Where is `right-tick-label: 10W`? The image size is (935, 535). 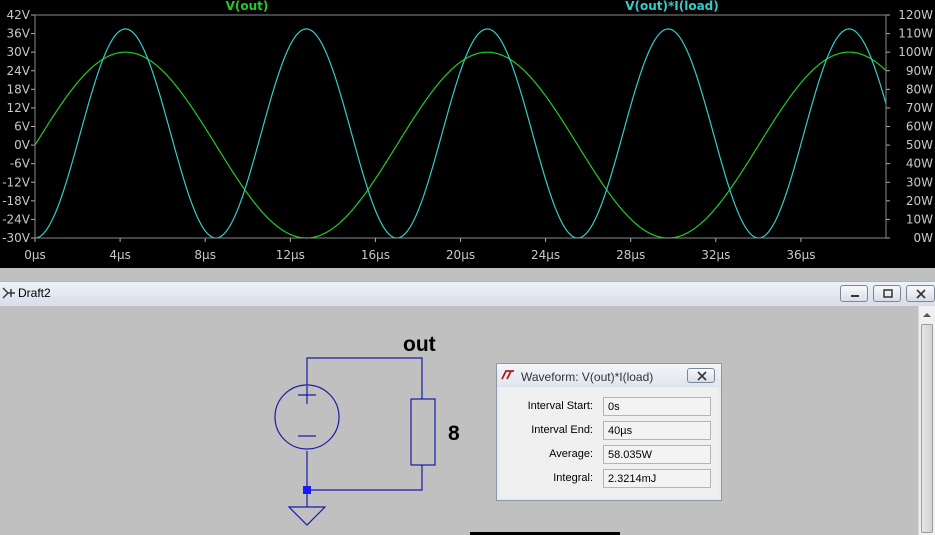
right-tick-label: 10W is located at coordinates (919, 219).